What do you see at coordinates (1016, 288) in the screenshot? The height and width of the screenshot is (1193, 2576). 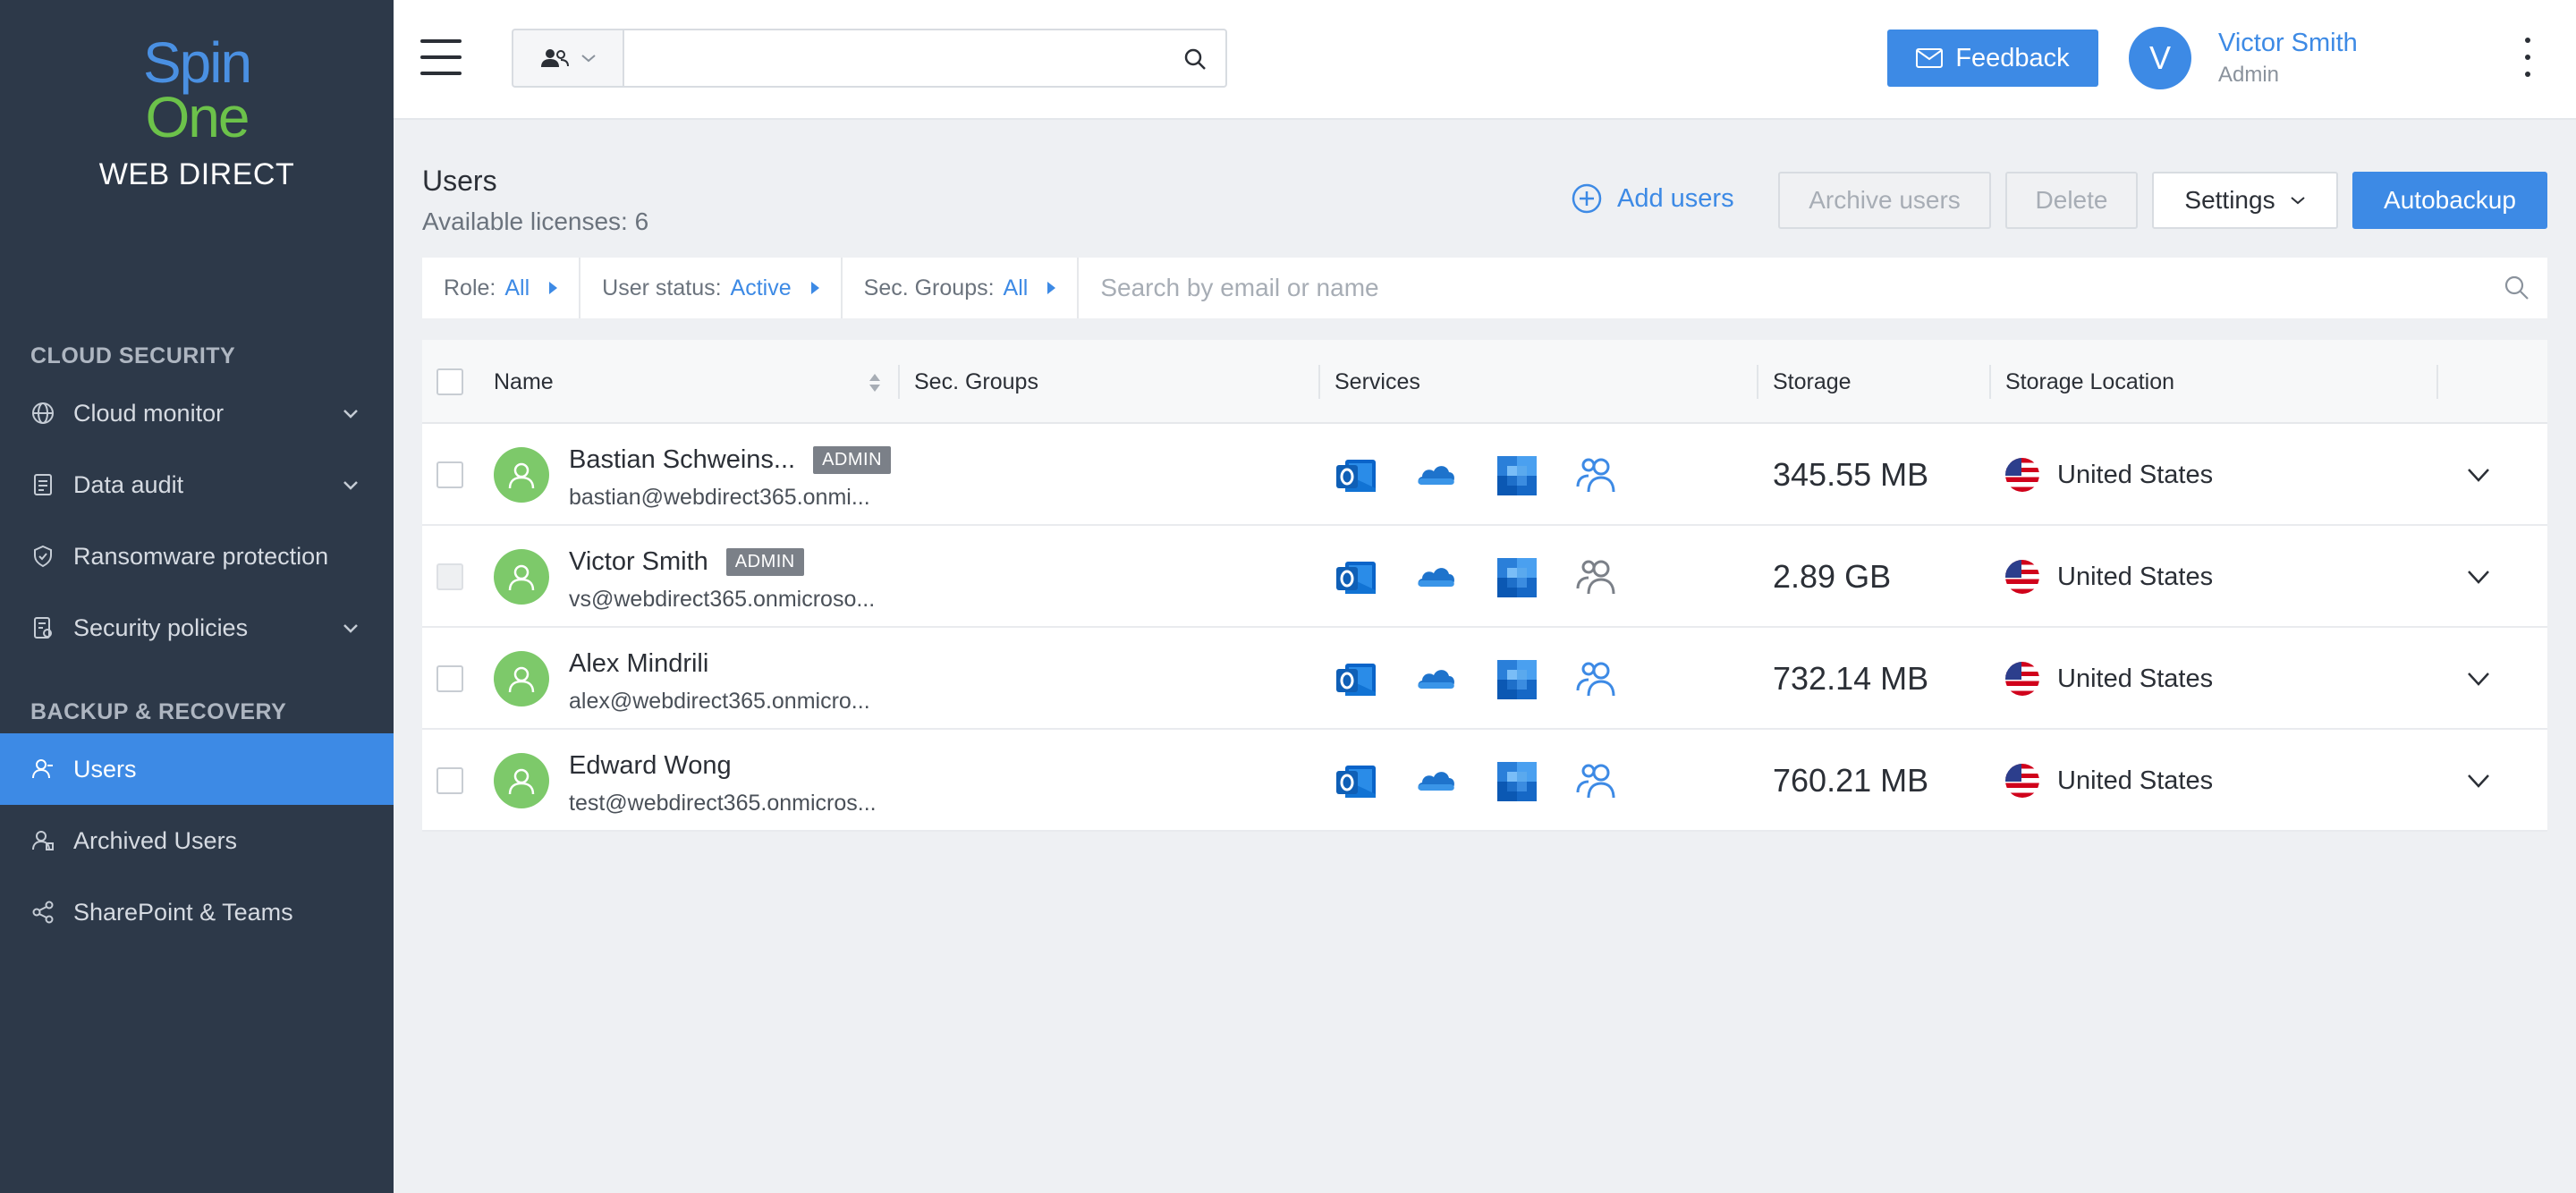 I see `groups-filter-value: All` at bounding box center [1016, 288].